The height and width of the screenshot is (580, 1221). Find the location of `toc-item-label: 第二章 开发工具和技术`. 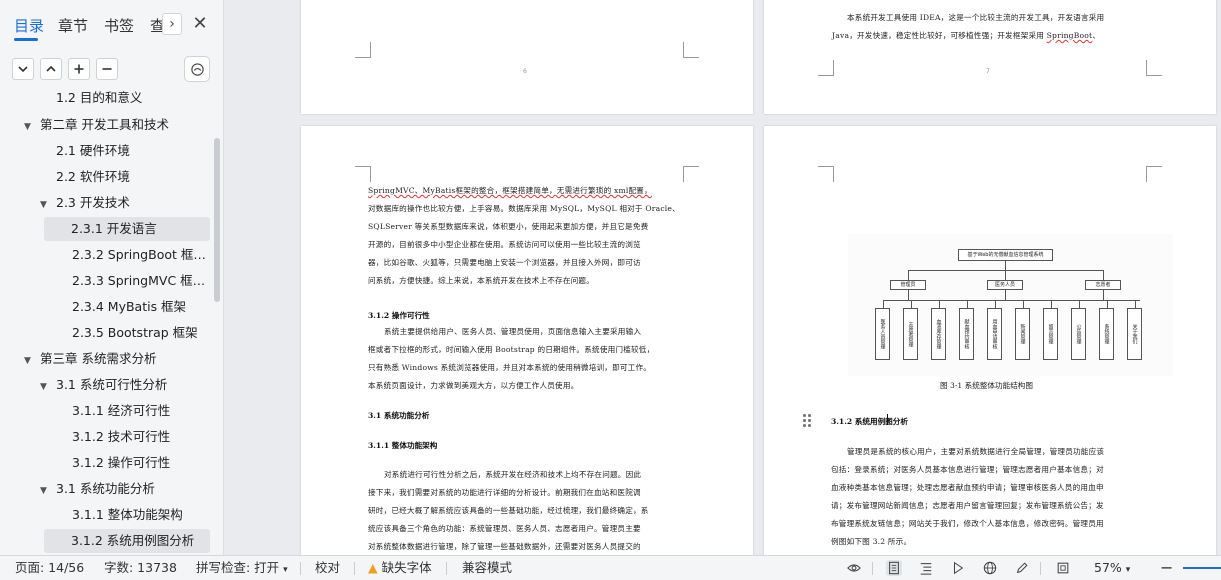

toc-item-label: 第二章 开发工具和技术 is located at coordinates (104, 124).